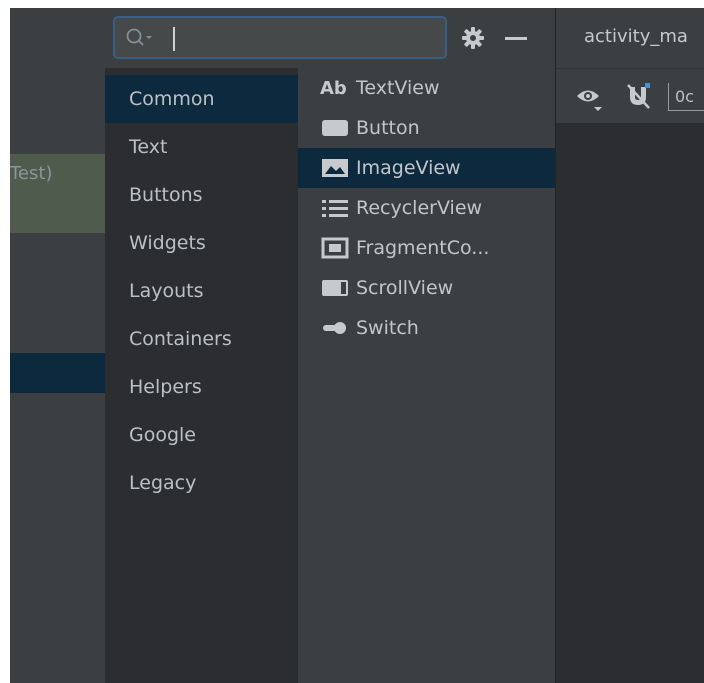  I want to click on project-tree-panel: Test), so click(57, 345).